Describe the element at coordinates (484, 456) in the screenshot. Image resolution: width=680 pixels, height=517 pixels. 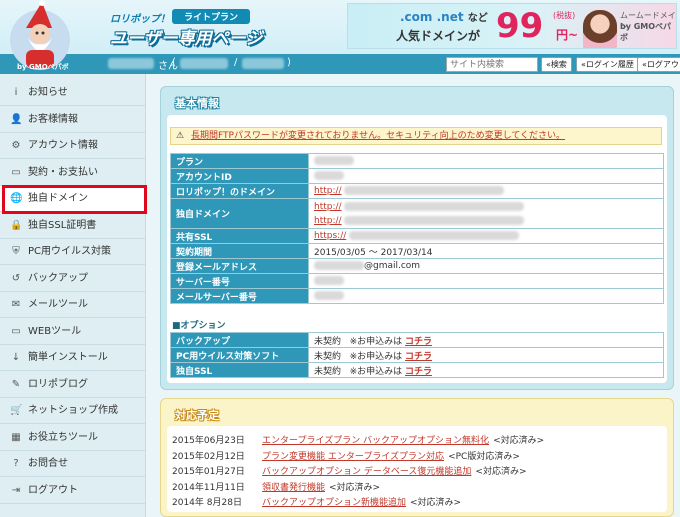
I see `schedule-status: <PC版対応済み>` at that location.